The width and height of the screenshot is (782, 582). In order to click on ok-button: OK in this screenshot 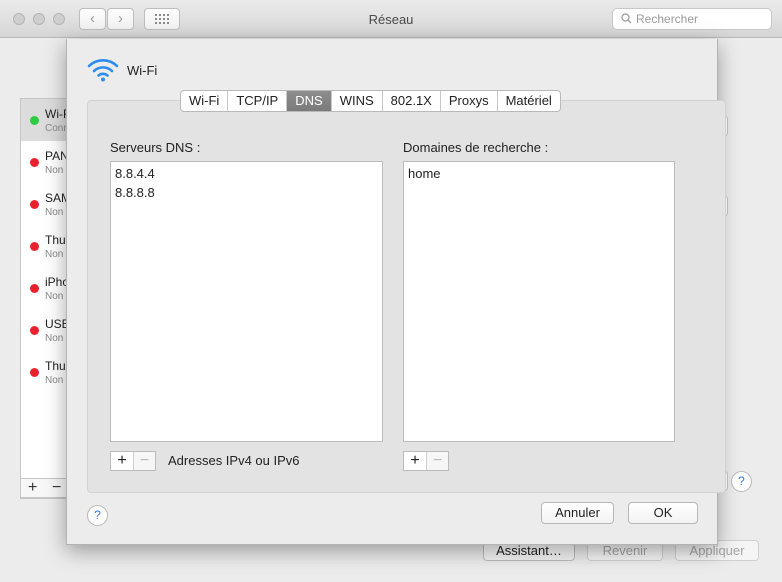, I will do `click(663, 513)`.